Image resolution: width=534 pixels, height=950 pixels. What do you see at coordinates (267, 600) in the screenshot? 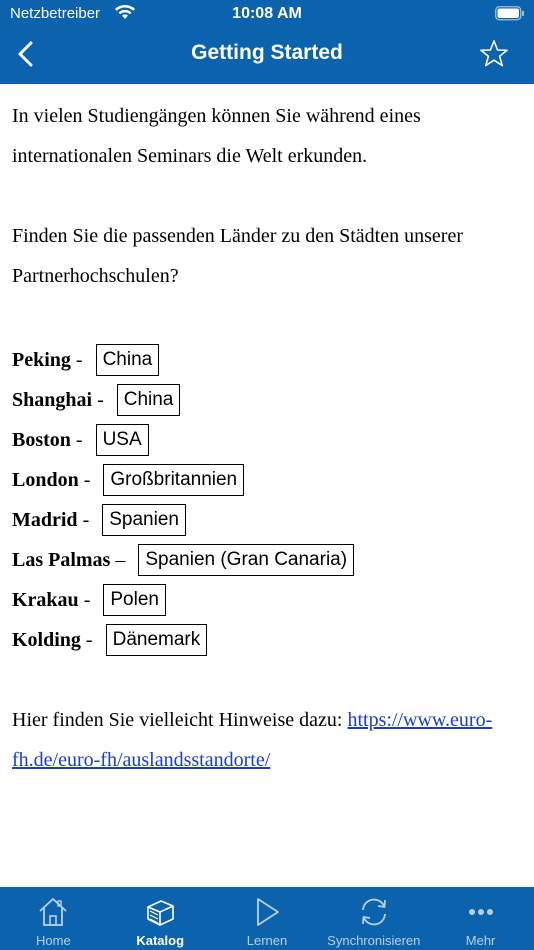
I see `list-item: Krakau - Polen` at bounding box center [267, 600].